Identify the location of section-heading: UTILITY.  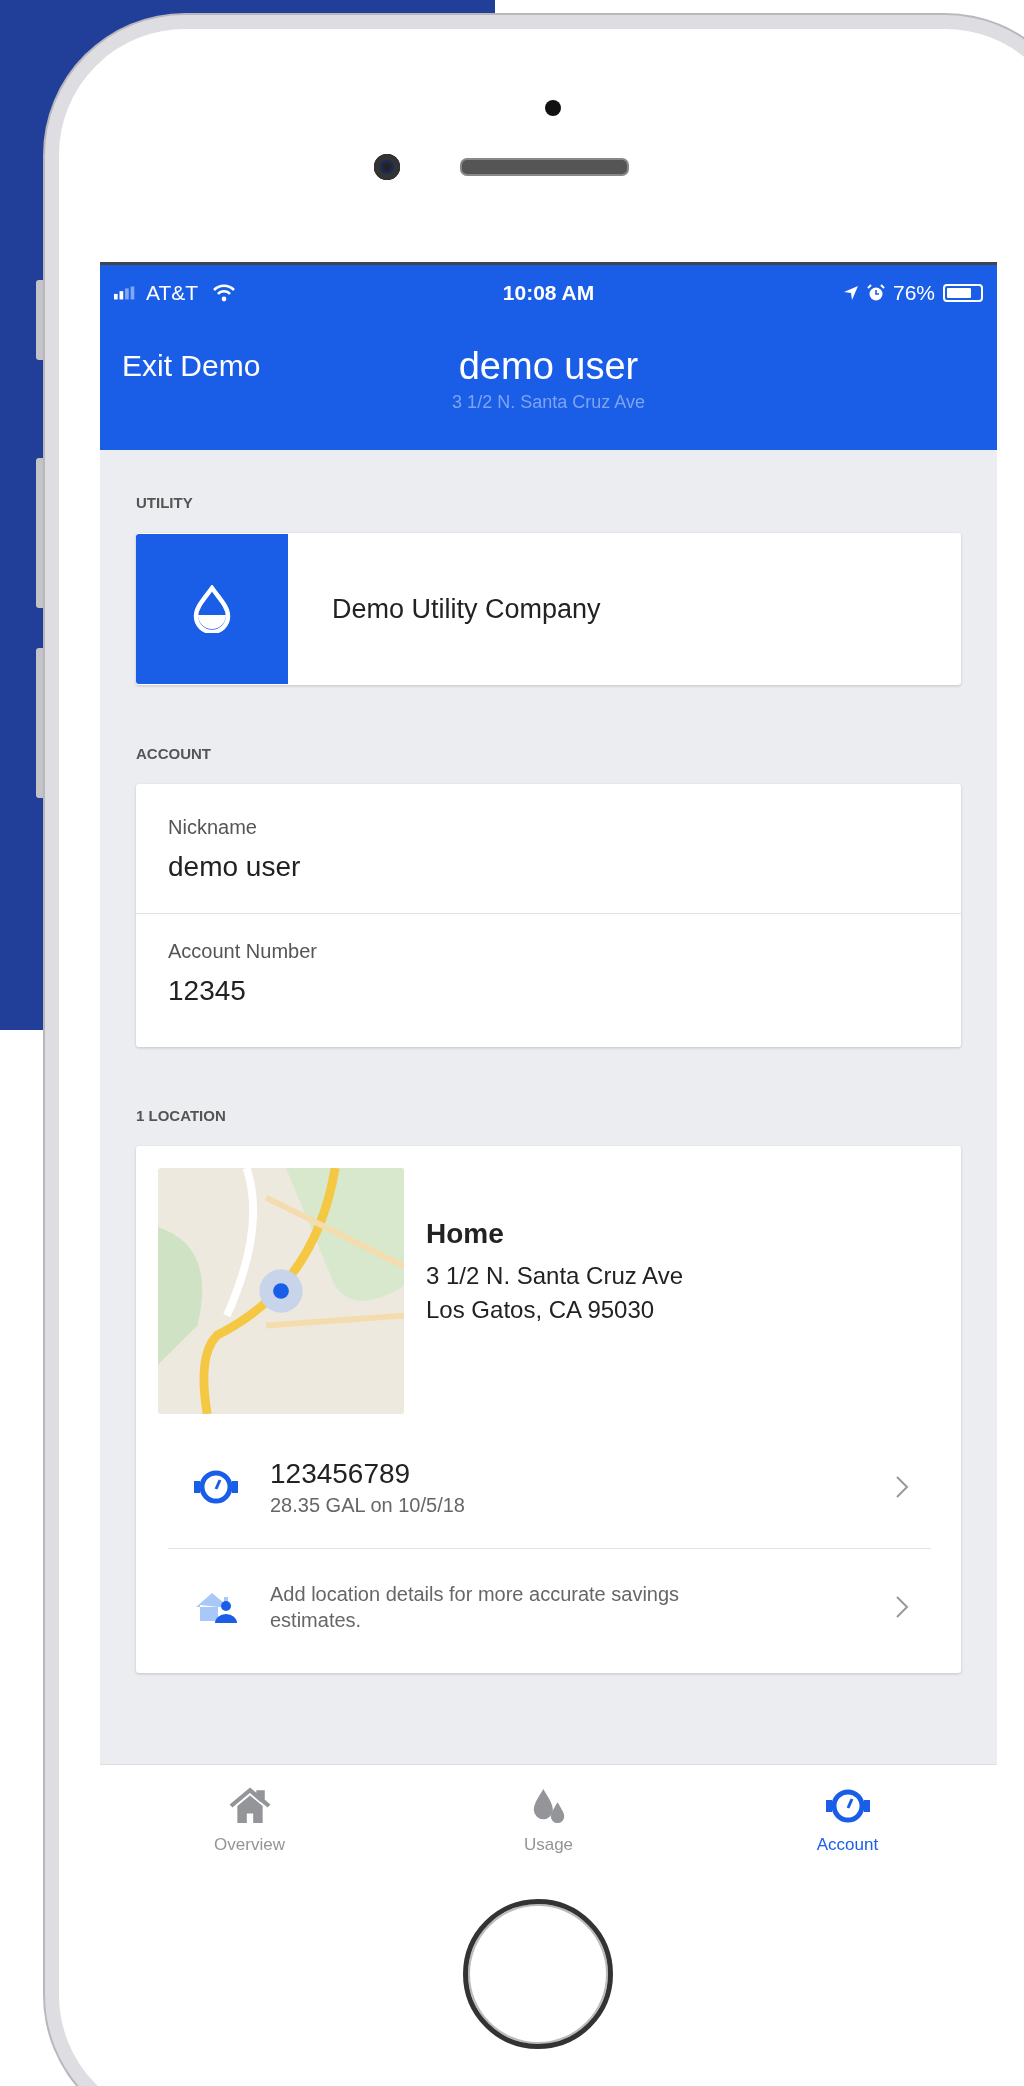
(165, 502).